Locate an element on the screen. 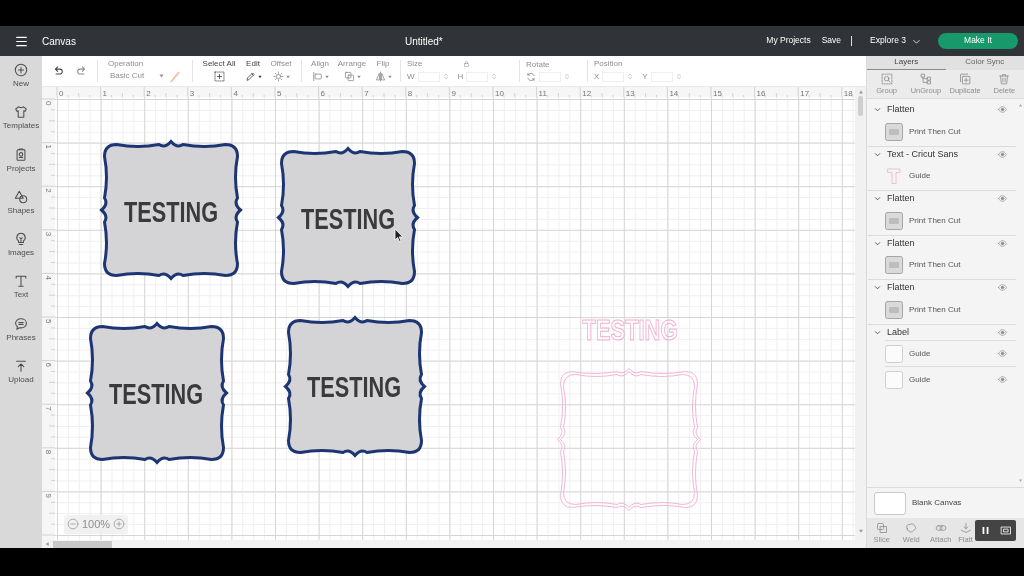 This screenshot has height=576, width=1024. flatten-icon is located at coordinates (965, 528).